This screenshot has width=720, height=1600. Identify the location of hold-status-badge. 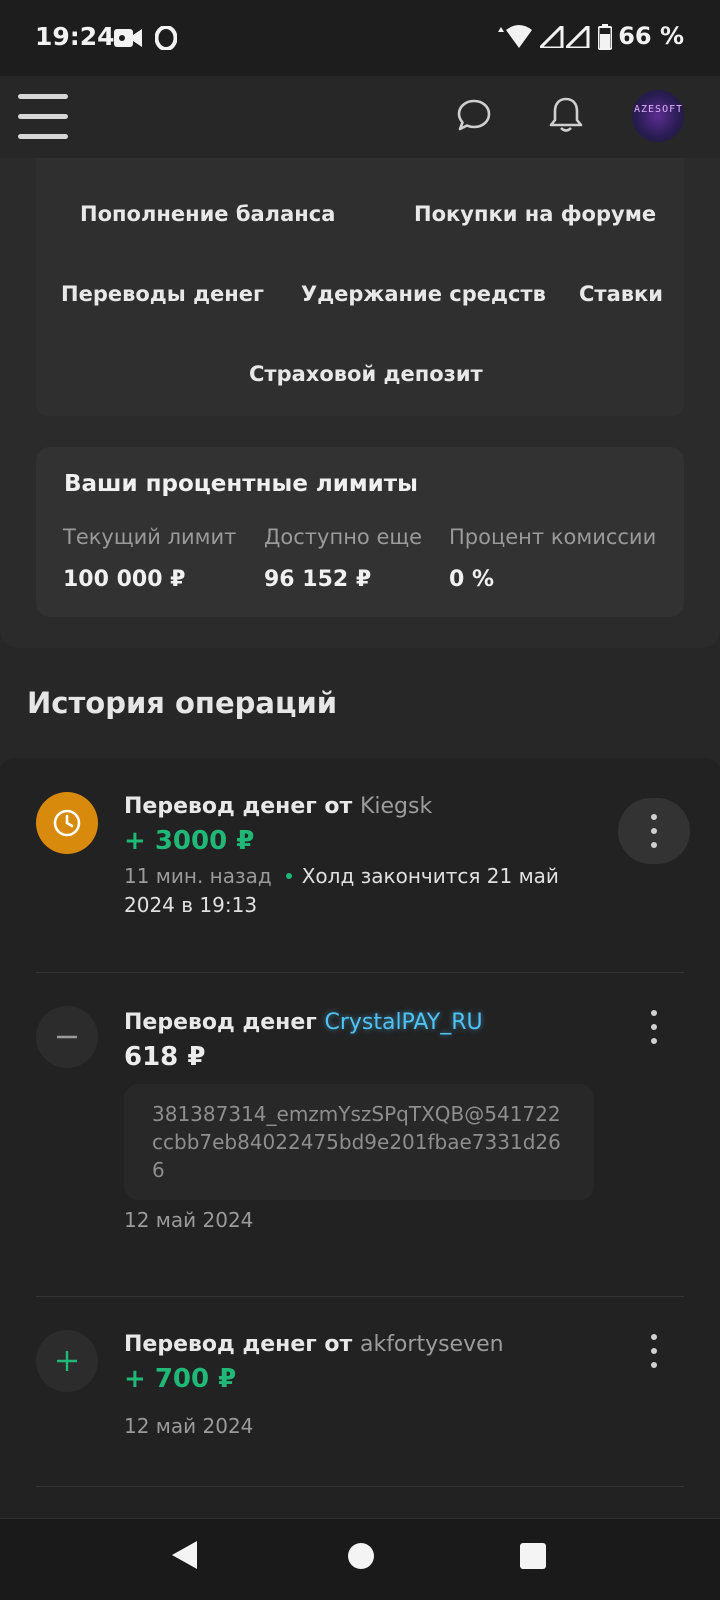
(67, 823).